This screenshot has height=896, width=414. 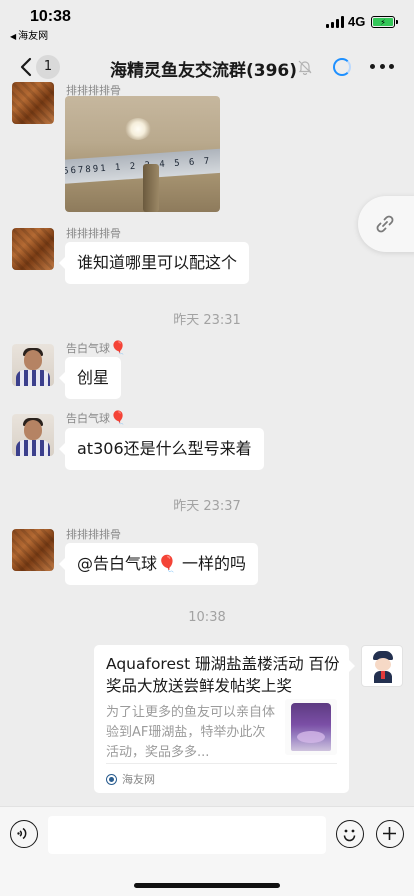 What do you see at coordinates (111, 779) in the screenshot?
I see `source-logo-icon` at bounding box center [111, 779].